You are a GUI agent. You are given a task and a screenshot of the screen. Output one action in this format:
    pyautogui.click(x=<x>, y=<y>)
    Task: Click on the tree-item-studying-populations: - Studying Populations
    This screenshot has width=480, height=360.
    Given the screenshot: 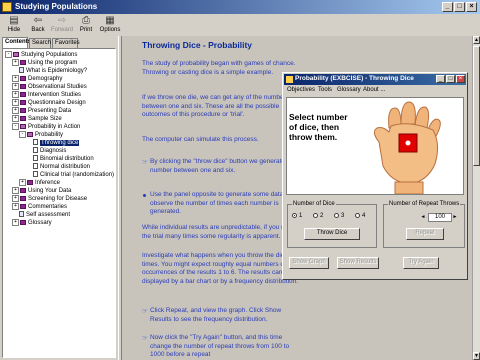 What is the action you would take?
    pyautogui.click(x=41, y=55)
    